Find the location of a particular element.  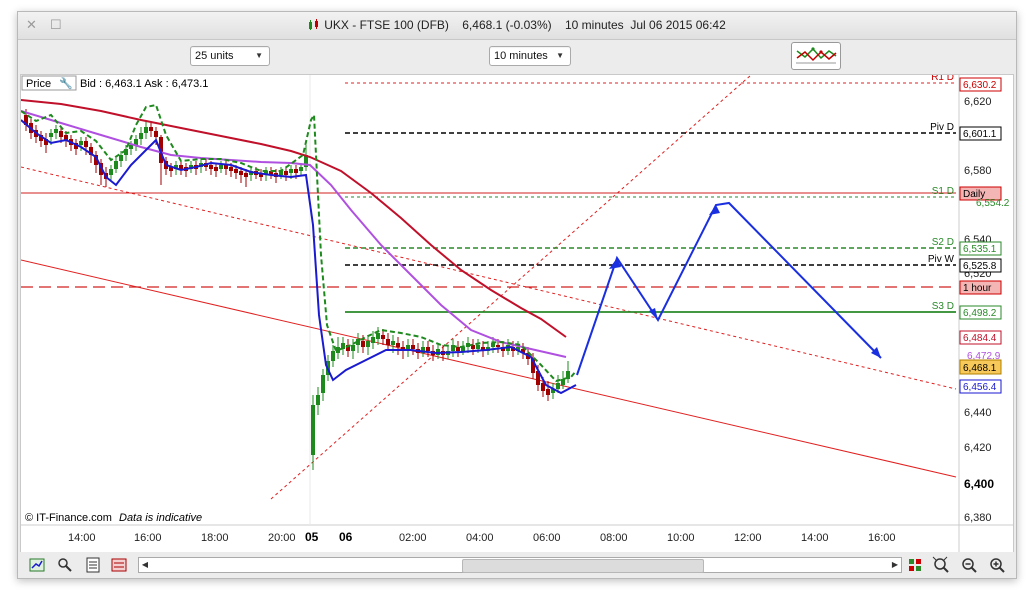

y-tick: 6,580 is located at coordinates (978, 171).